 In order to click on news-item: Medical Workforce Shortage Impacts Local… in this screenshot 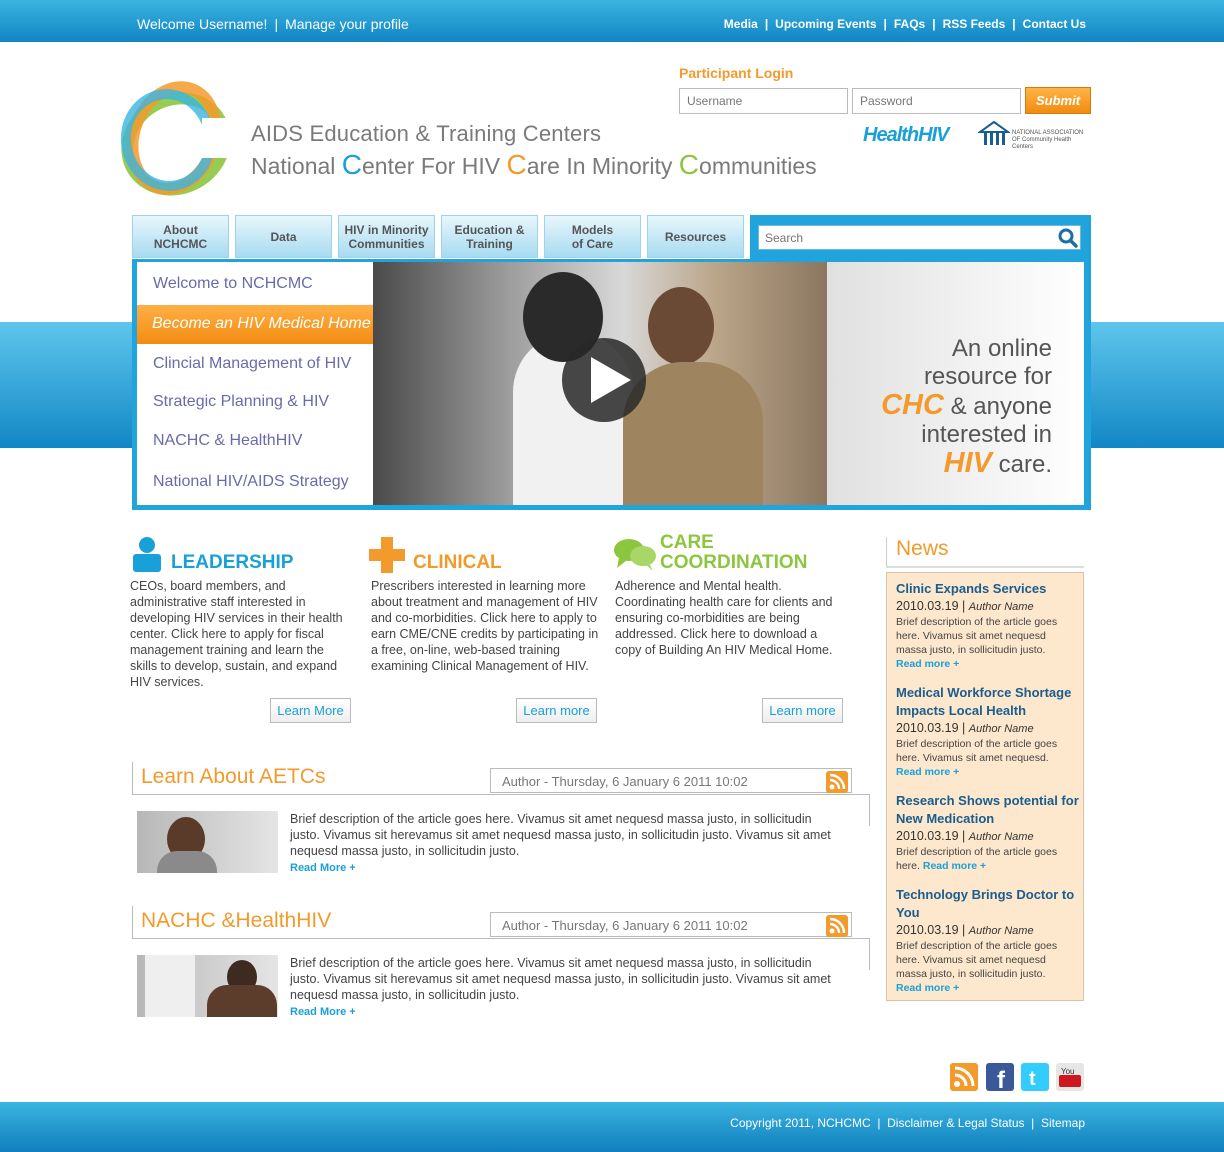, I will do `click(987, 731)`.